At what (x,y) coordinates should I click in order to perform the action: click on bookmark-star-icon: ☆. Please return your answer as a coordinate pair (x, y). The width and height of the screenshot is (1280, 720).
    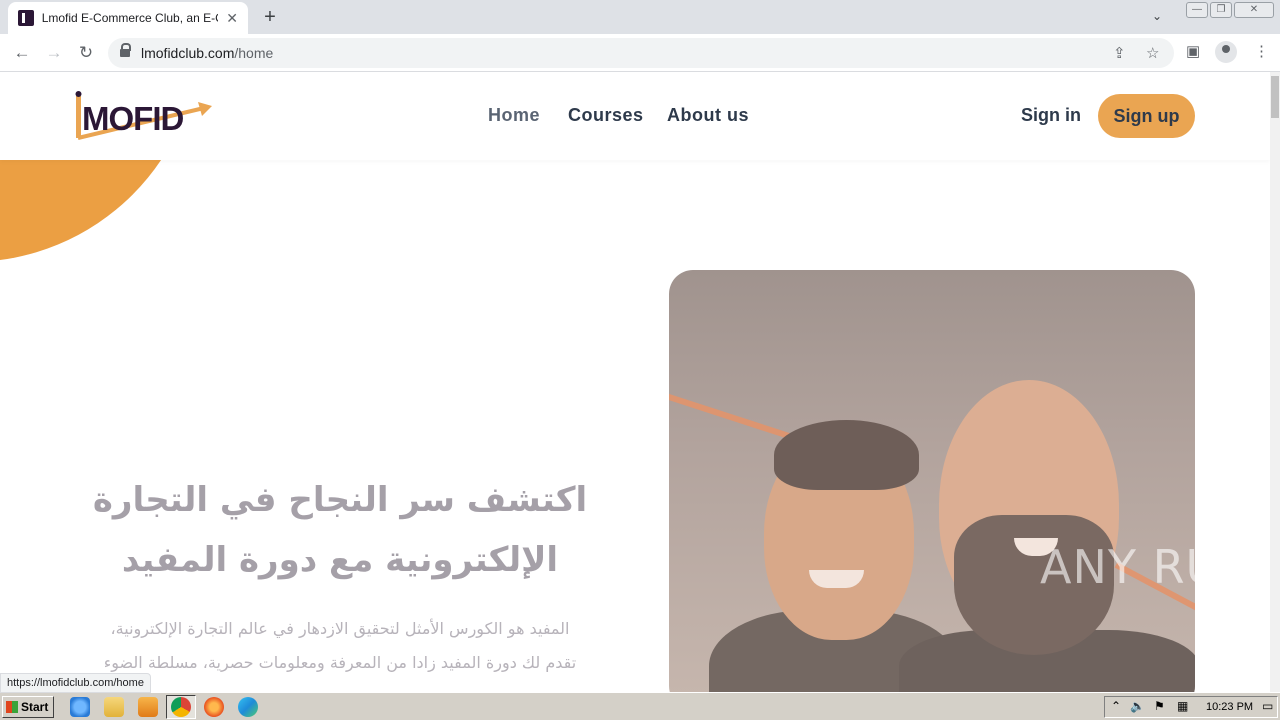
    Looking at the image, I should click on (1152, 53).